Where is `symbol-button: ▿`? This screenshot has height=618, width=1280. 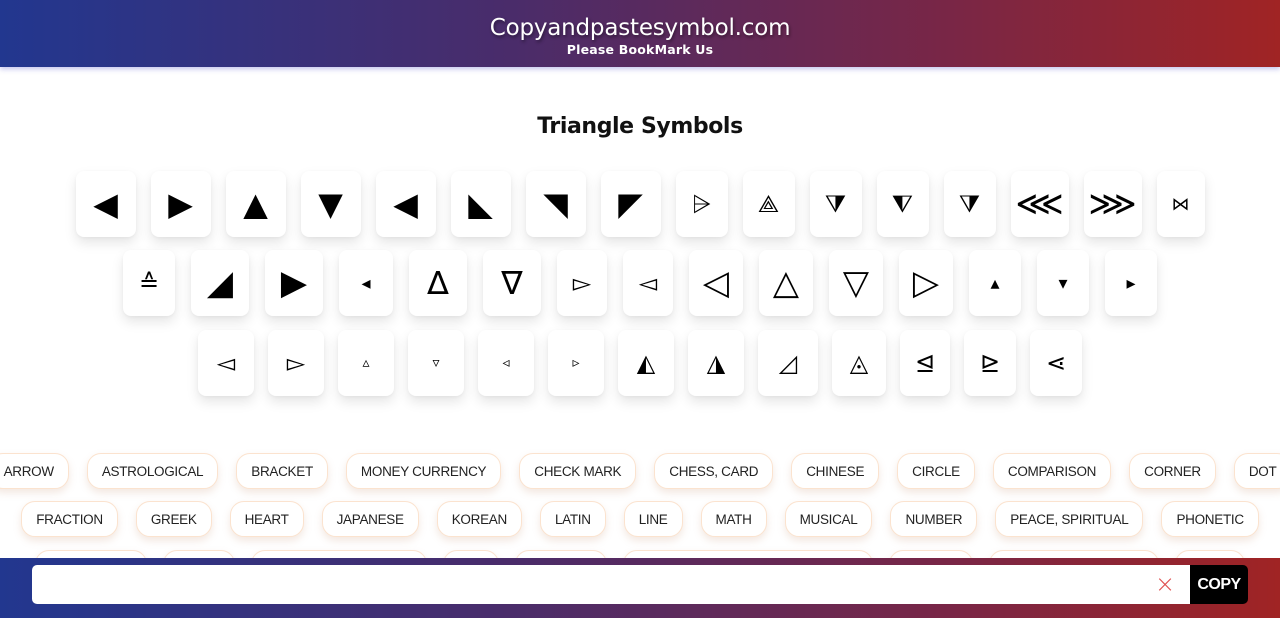
symbol-button: ▿ is located at coordinates (436, 363).